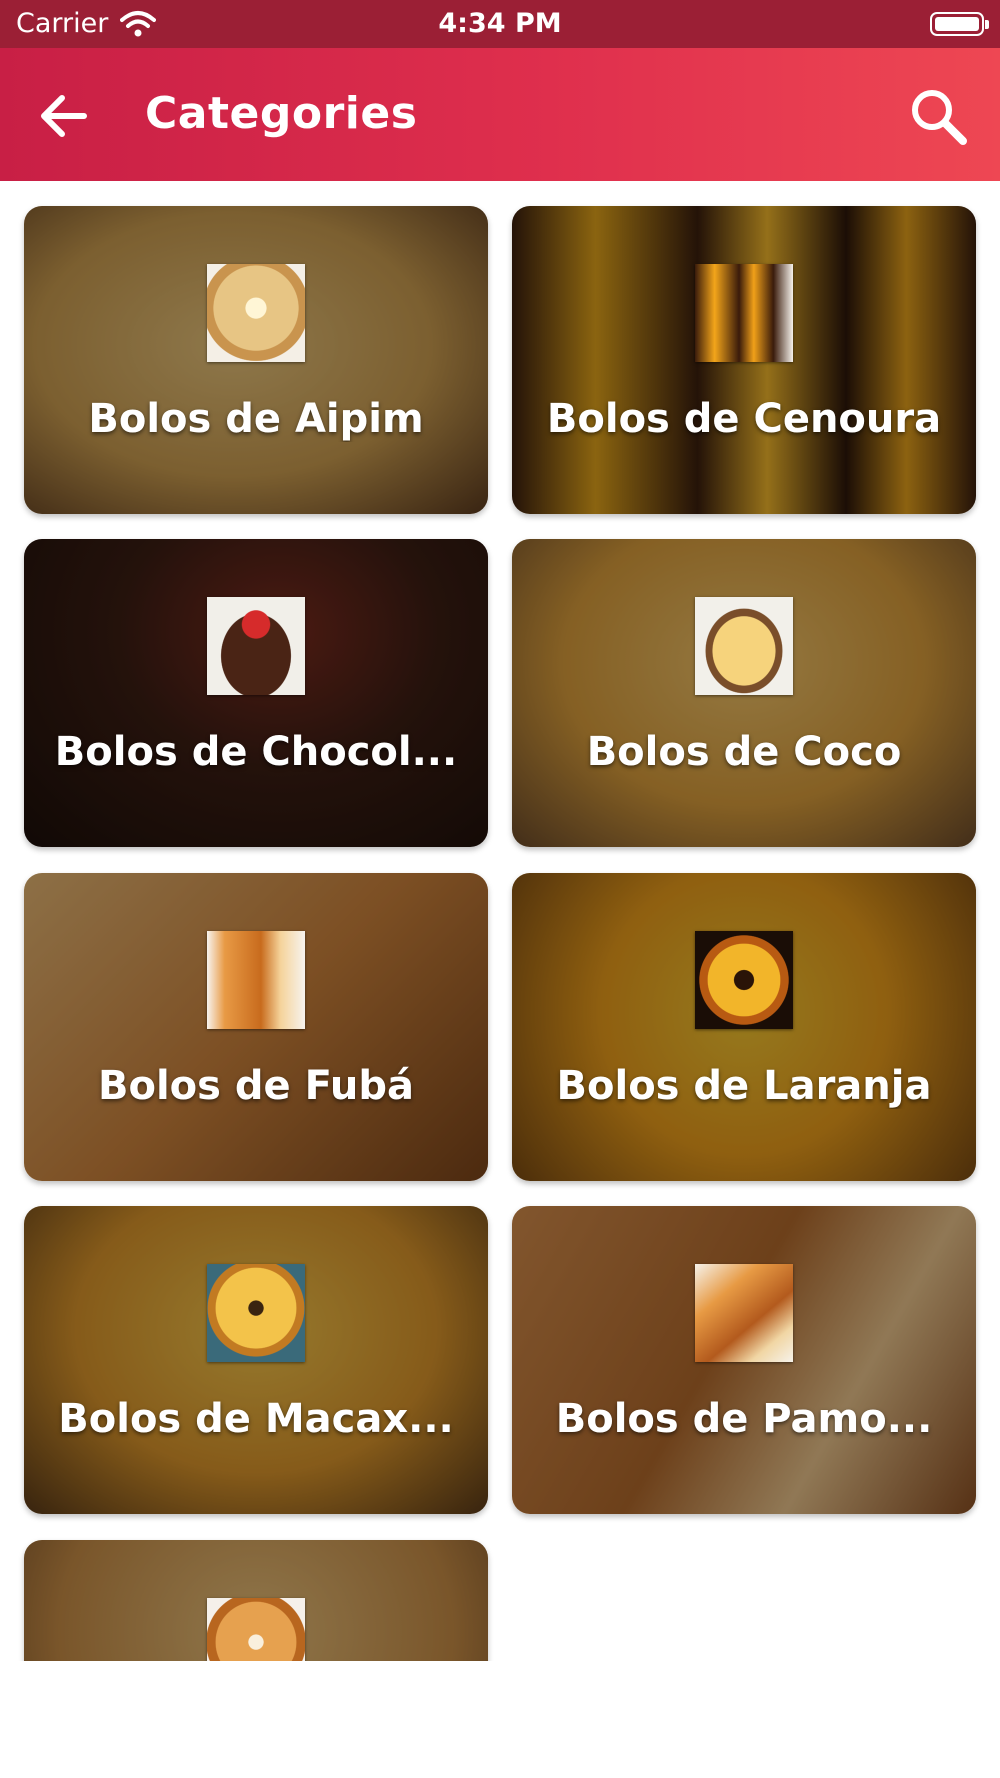  What do you see at coordinates (500, 1719) in the screenshot?
I see `bottom-blank-area` at bounding box center [500, 1719].